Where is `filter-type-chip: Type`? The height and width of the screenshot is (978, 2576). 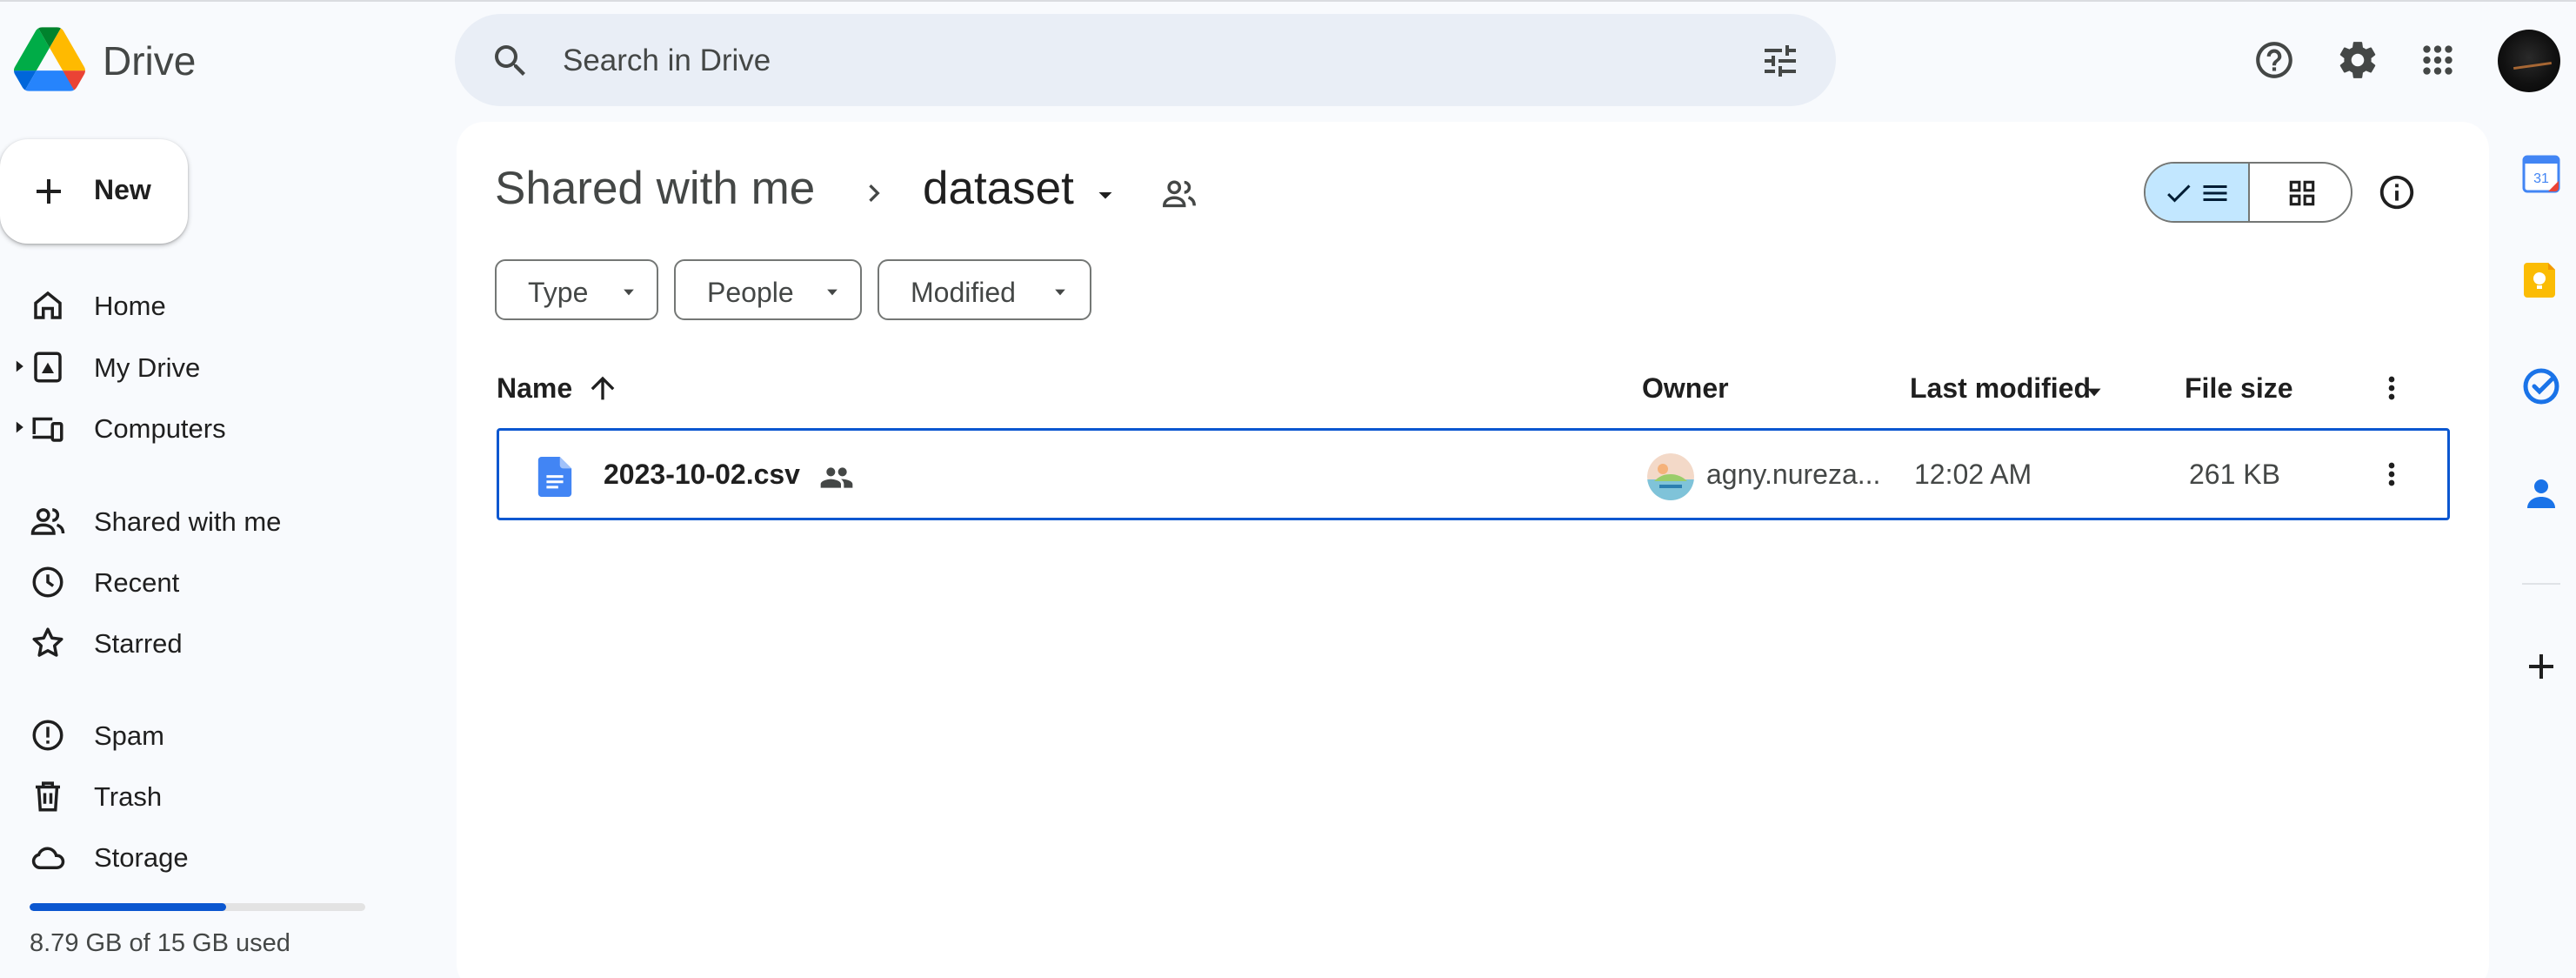 filter-type-chip: Type is located at coordinates (576, 290).